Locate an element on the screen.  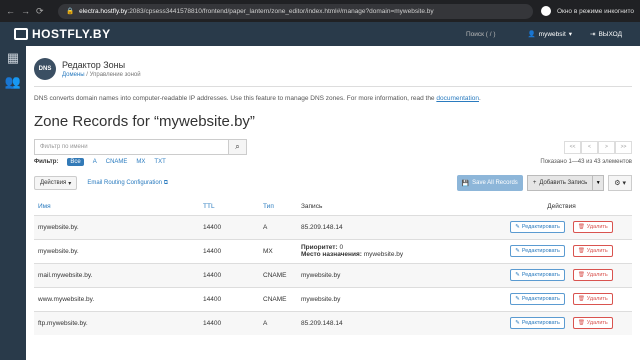
pager-first: << is located at coordinates (572, 147).